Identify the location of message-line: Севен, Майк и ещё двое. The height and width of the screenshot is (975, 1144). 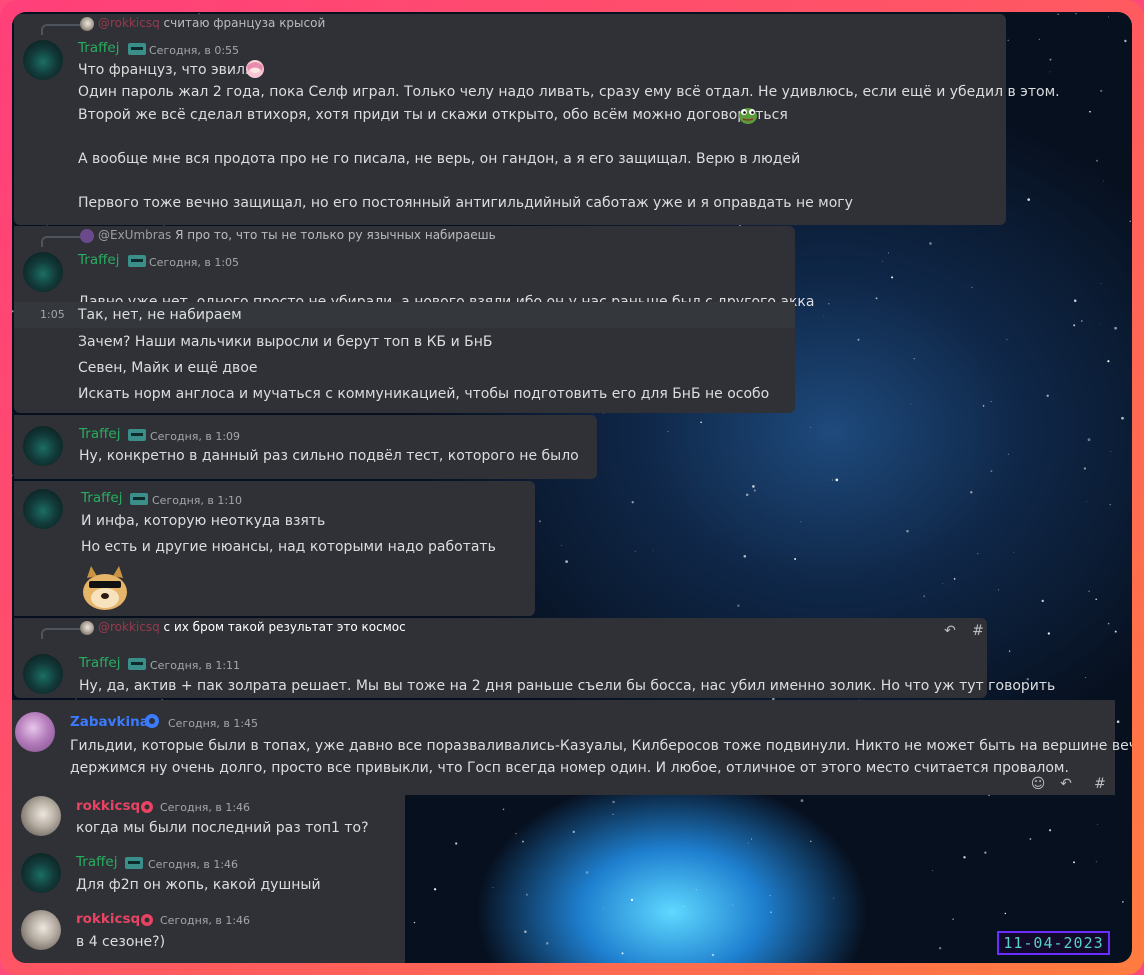
(168, 368).